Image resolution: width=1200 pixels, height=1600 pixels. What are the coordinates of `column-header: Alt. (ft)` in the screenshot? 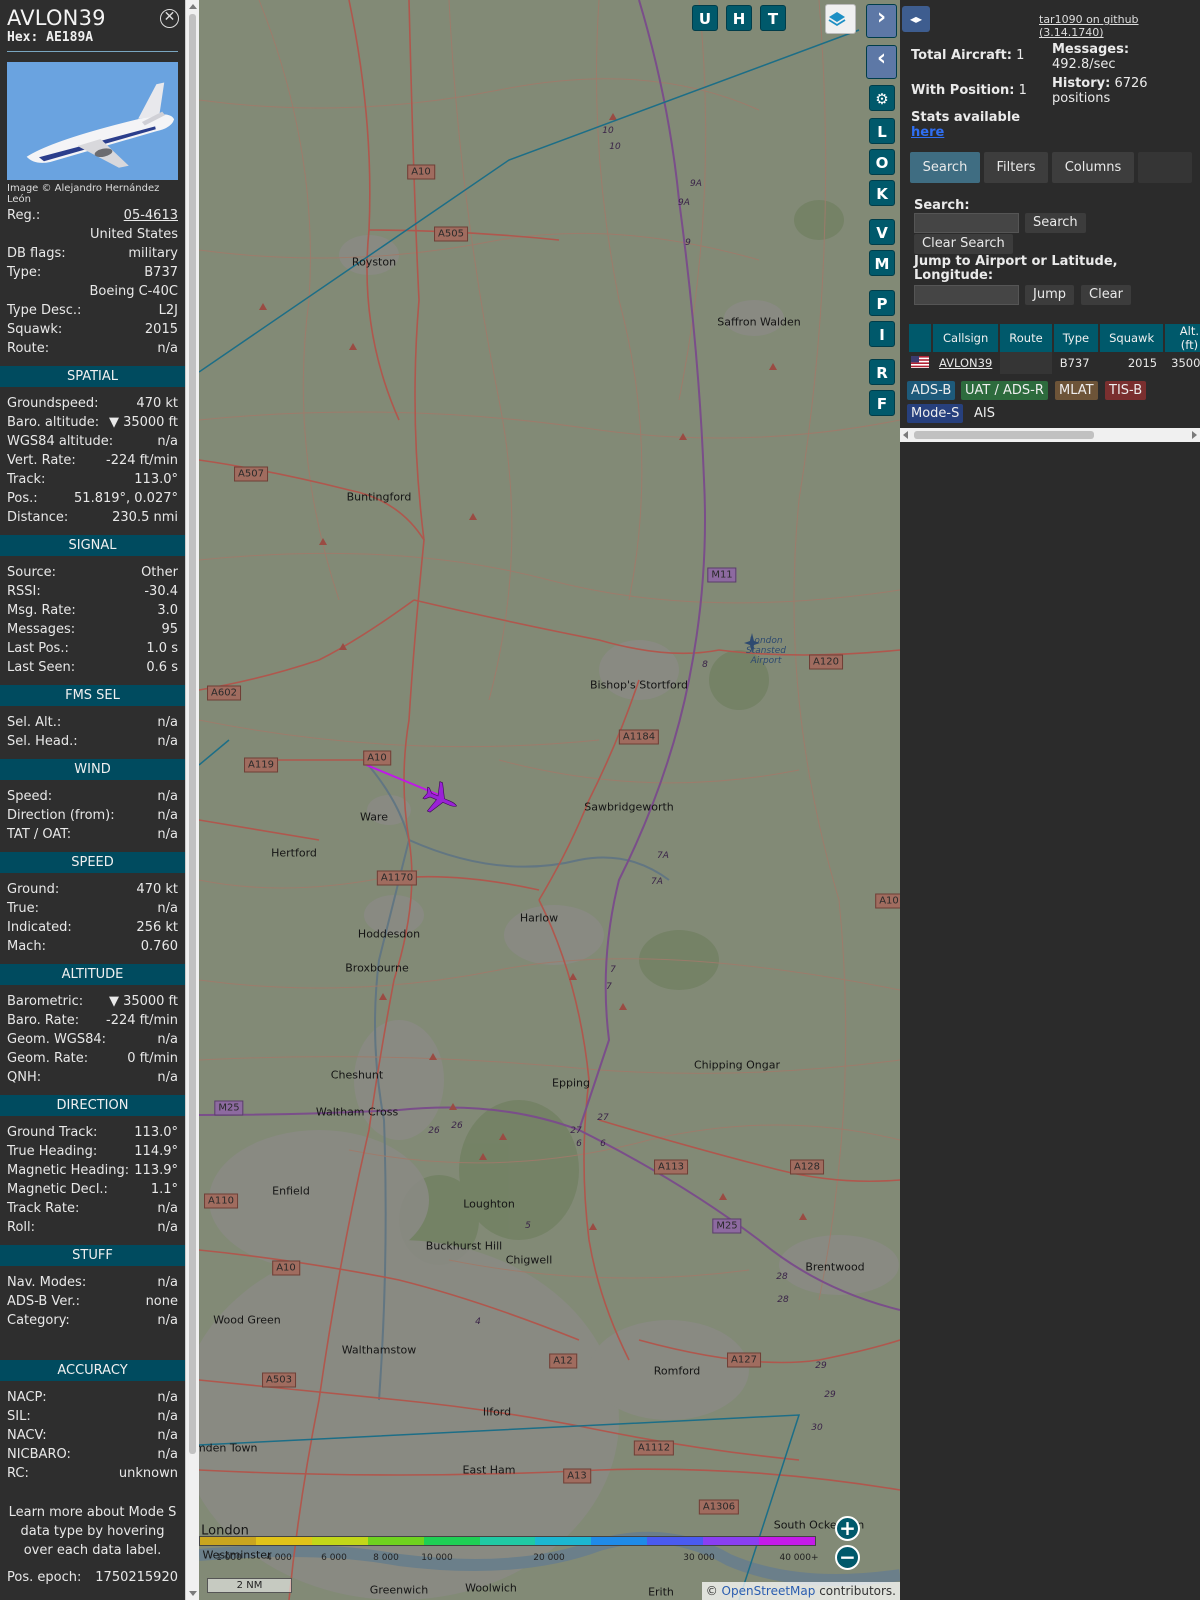 It's located at (1182, 338).